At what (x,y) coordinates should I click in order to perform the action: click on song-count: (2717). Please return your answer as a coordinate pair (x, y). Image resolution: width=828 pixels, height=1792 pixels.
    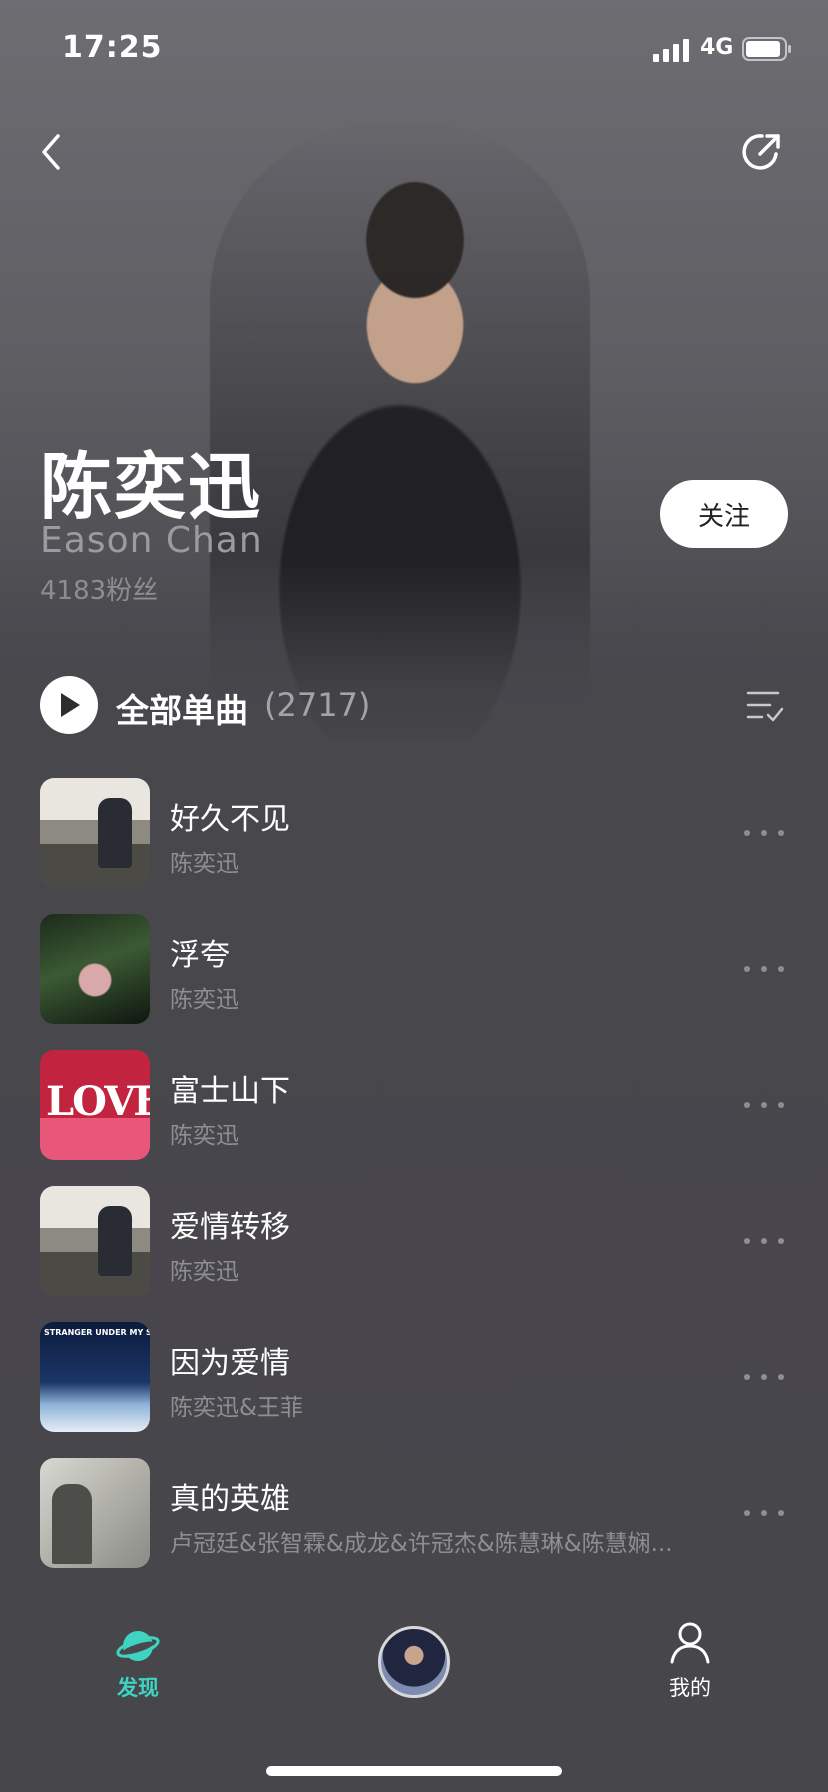
    Looking at the image, I should click on (317, 705).